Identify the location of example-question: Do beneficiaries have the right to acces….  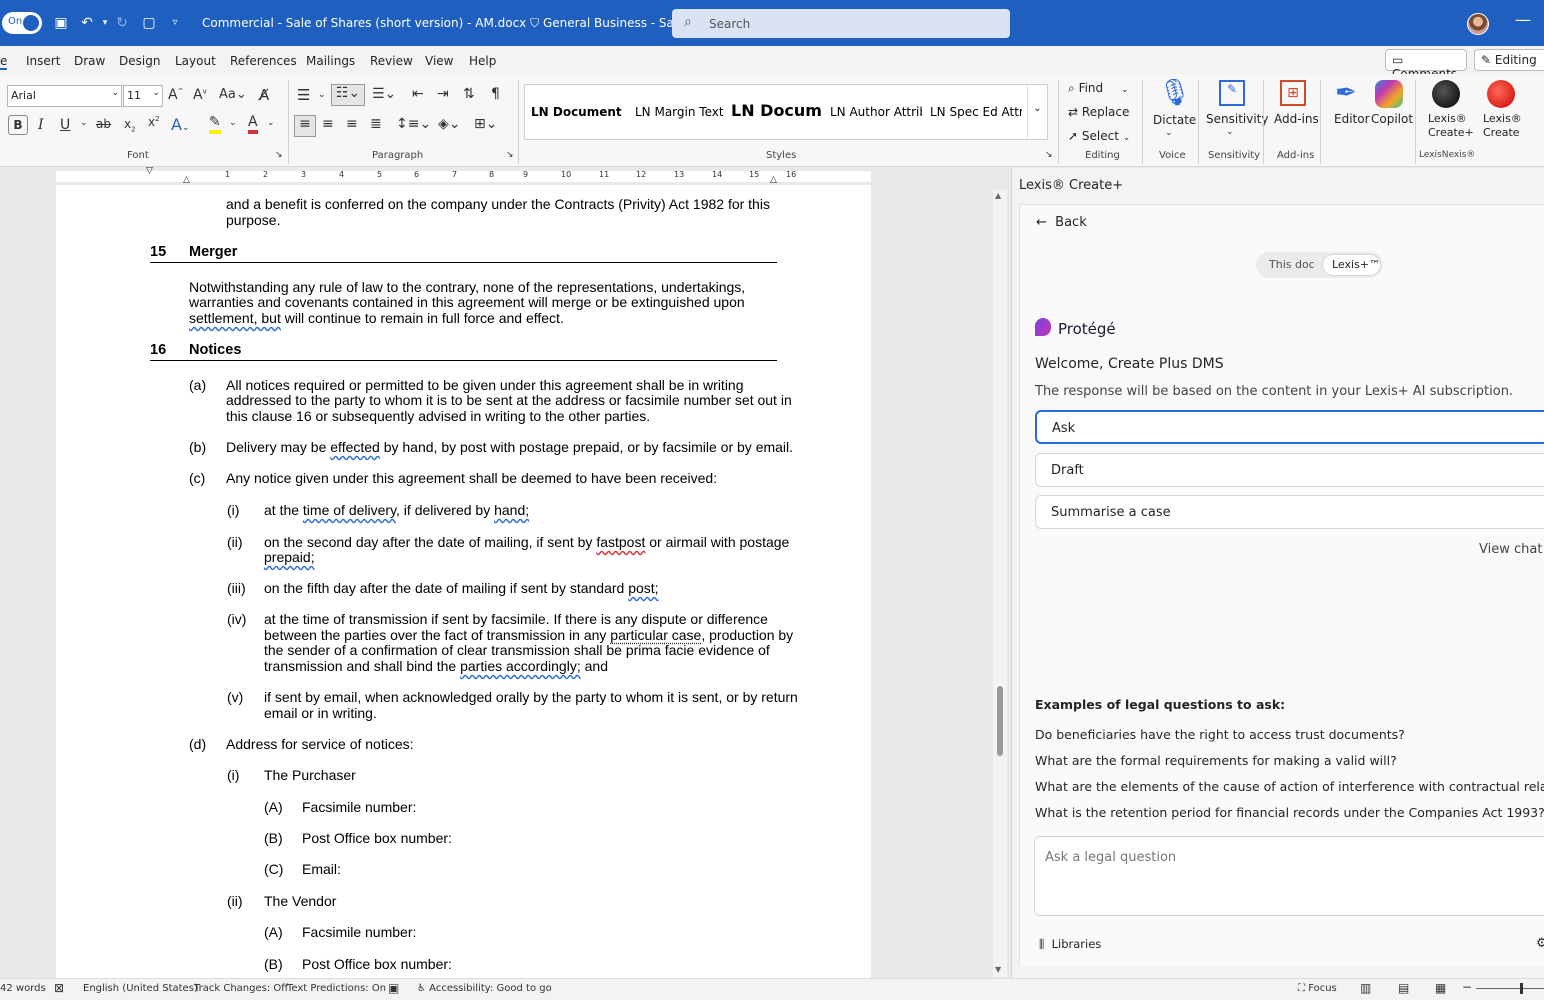
(1220, 734).